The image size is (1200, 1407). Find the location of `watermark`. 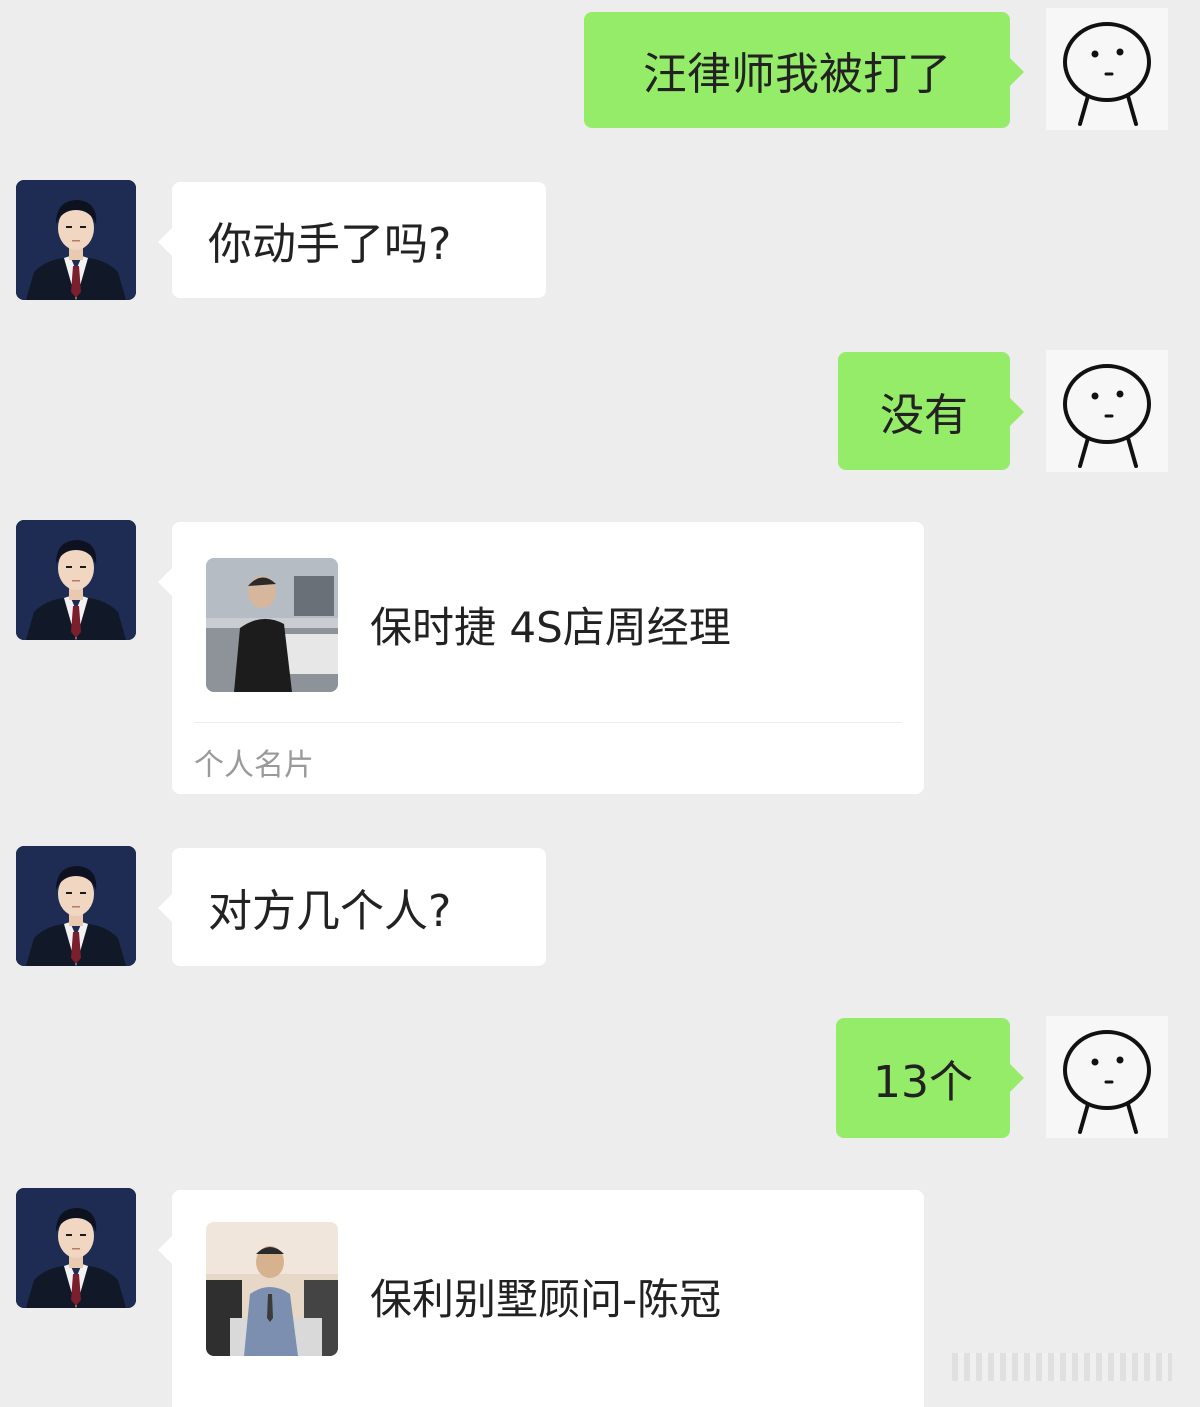

watermark is located at coordinates (1062, 1367).